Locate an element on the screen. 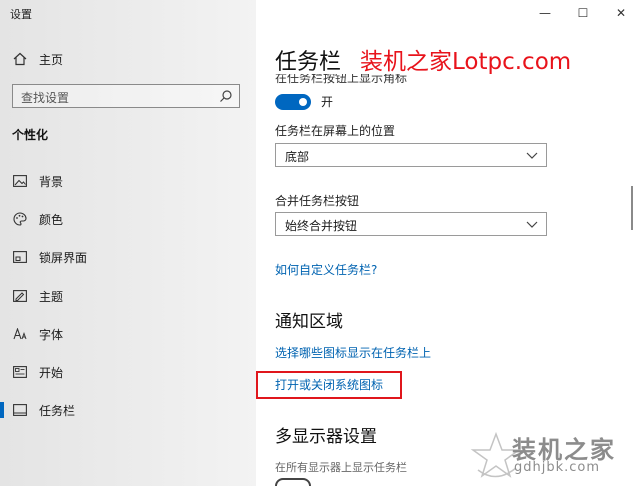  position-dropdown: 底部 is located at coordinates (411, 155).